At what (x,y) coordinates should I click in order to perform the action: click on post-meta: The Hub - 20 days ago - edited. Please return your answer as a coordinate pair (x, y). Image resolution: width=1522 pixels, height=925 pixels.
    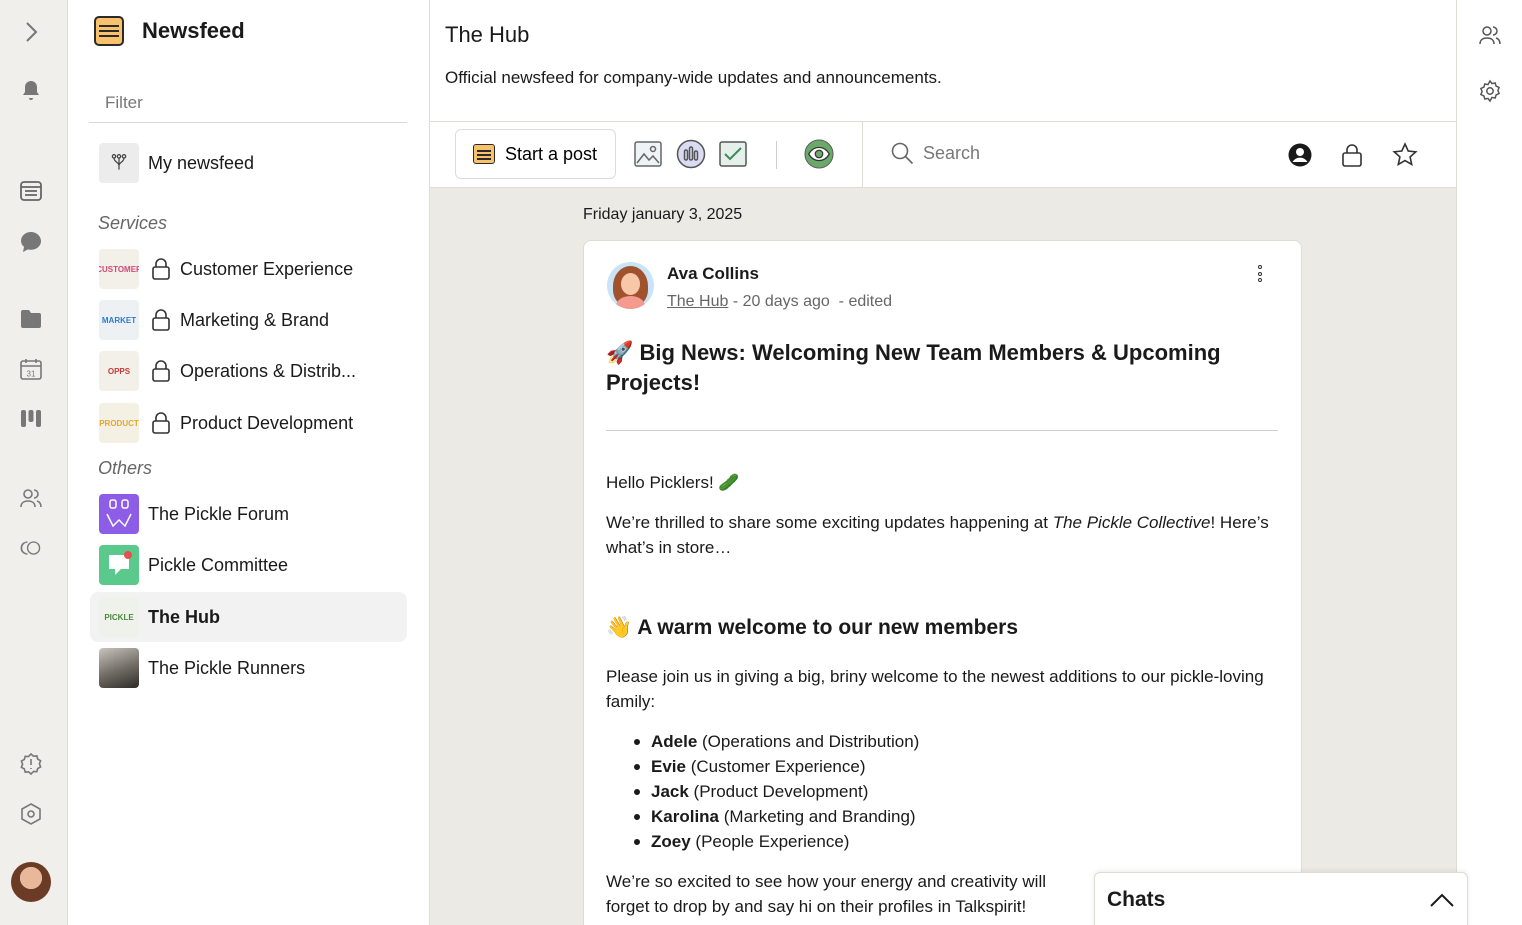
    Looking at the image, I should click on (779, 302).